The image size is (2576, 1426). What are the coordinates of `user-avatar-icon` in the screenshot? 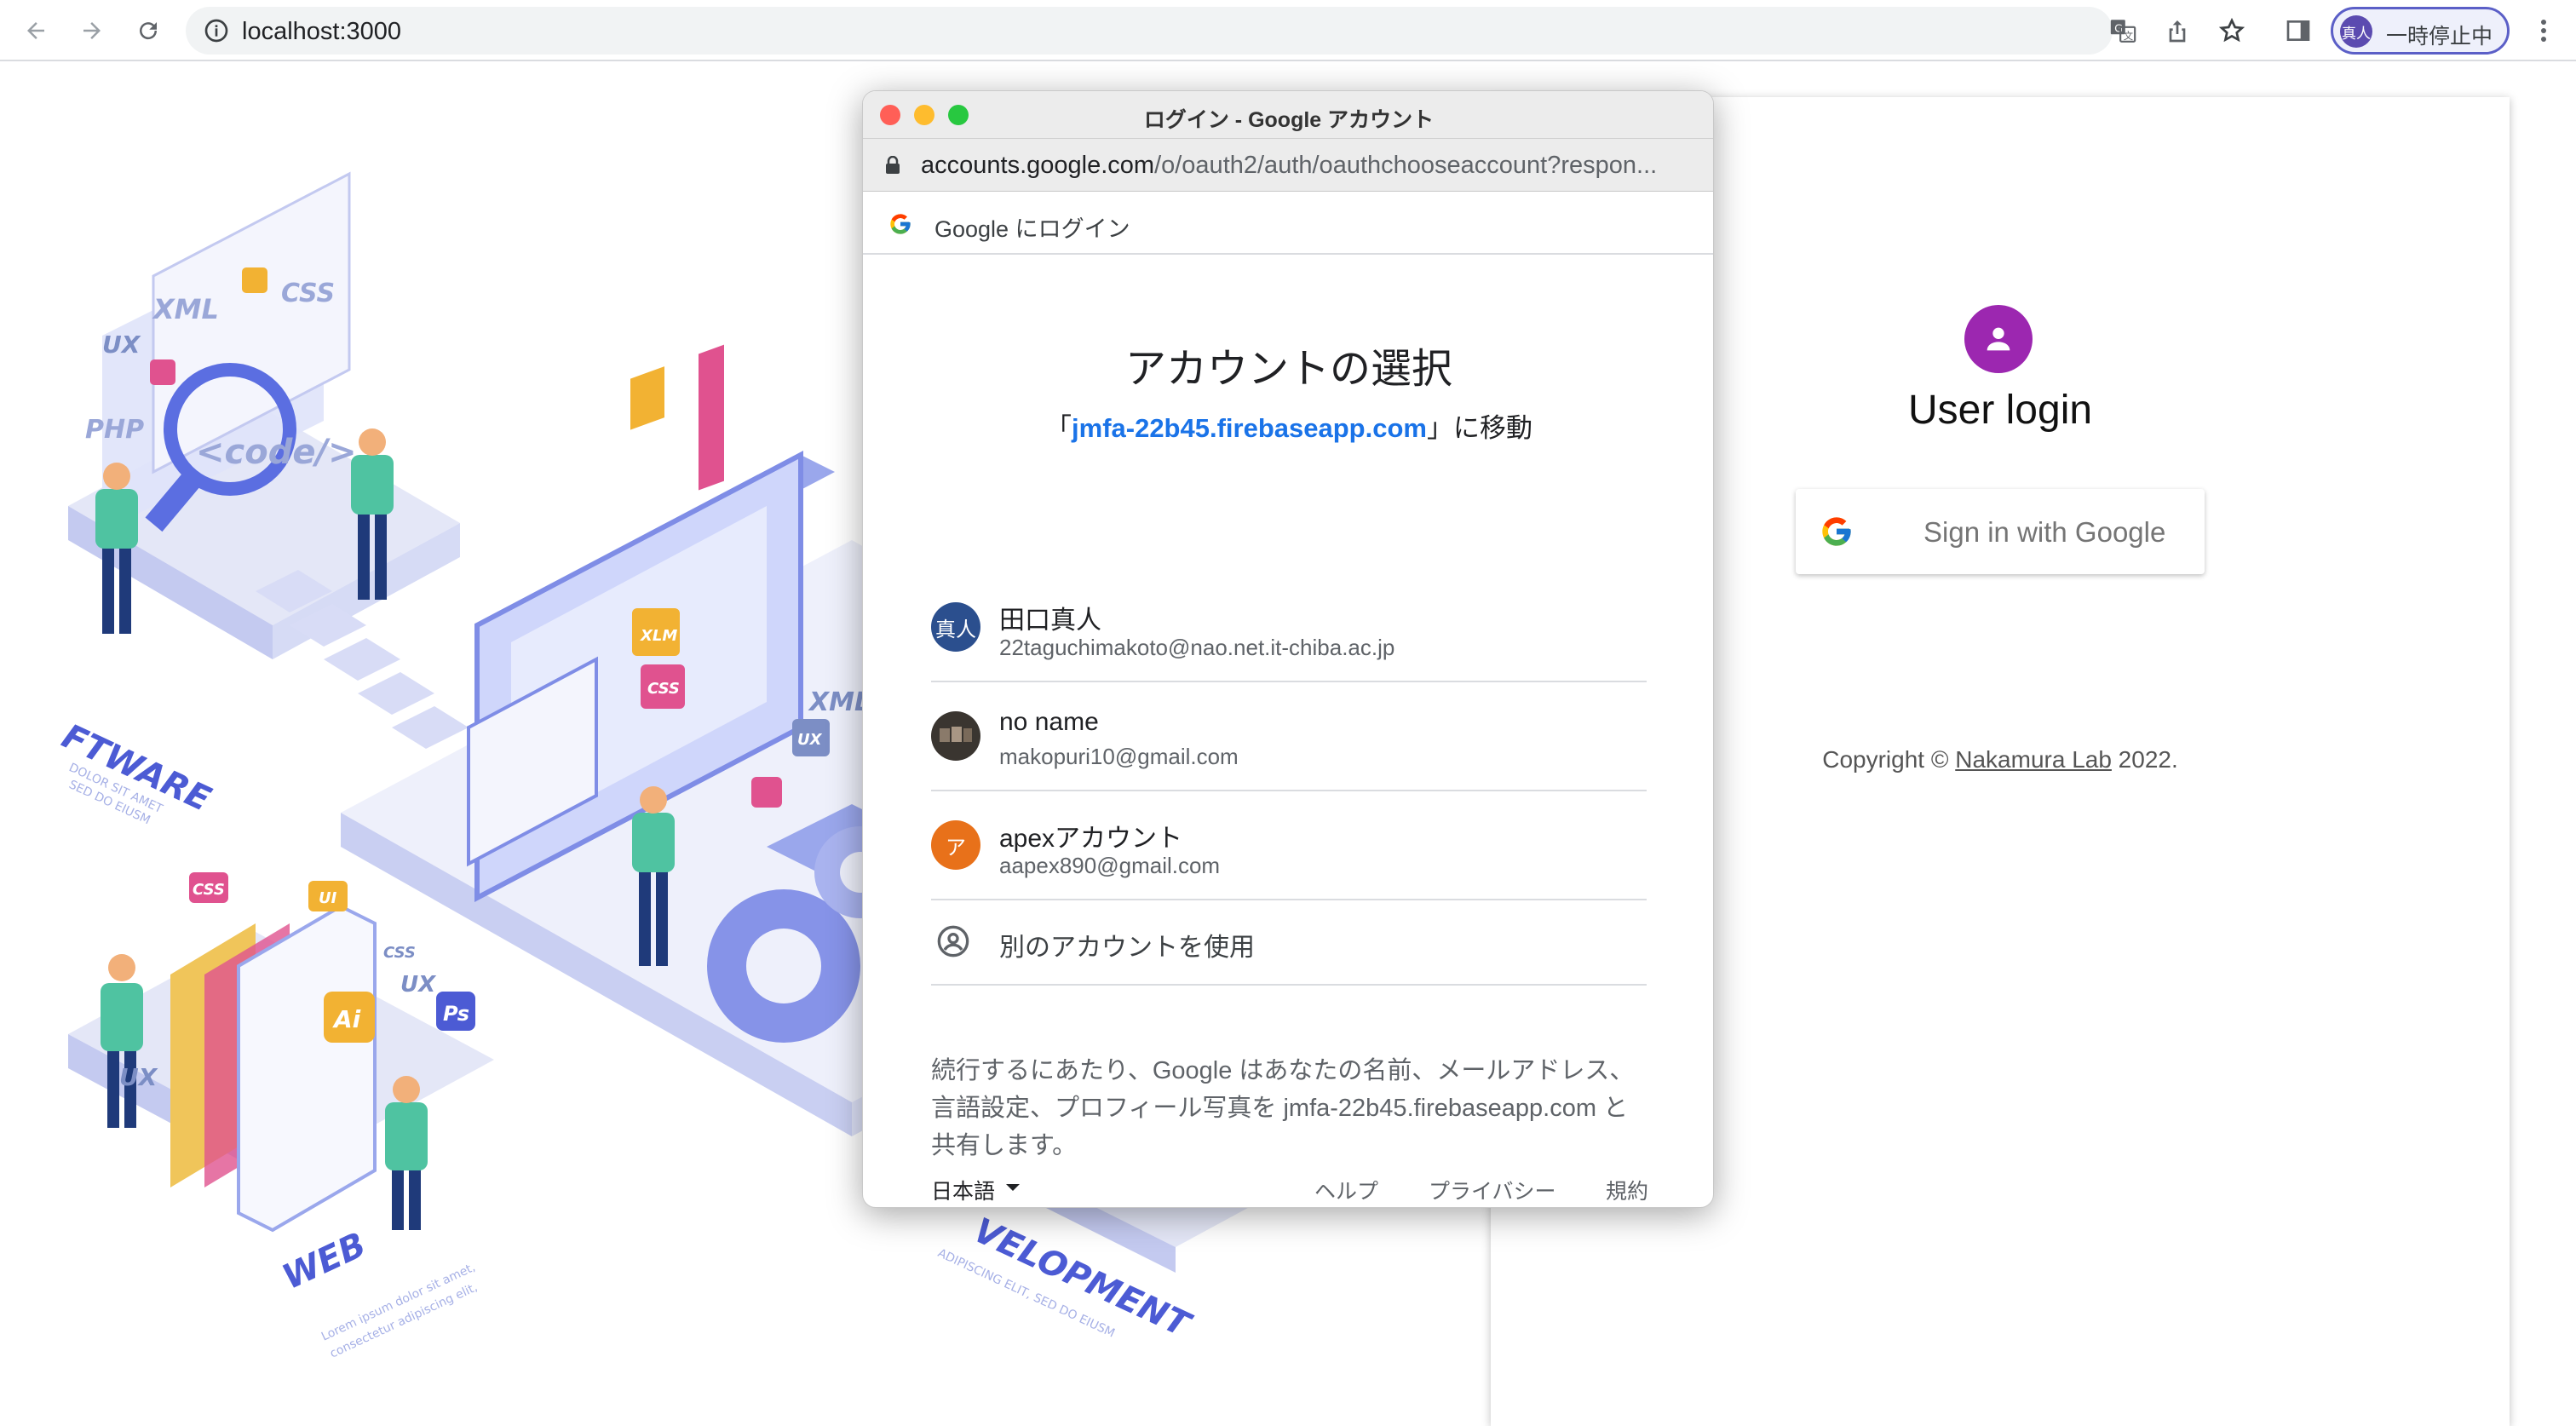 It's located at (1999, 339).